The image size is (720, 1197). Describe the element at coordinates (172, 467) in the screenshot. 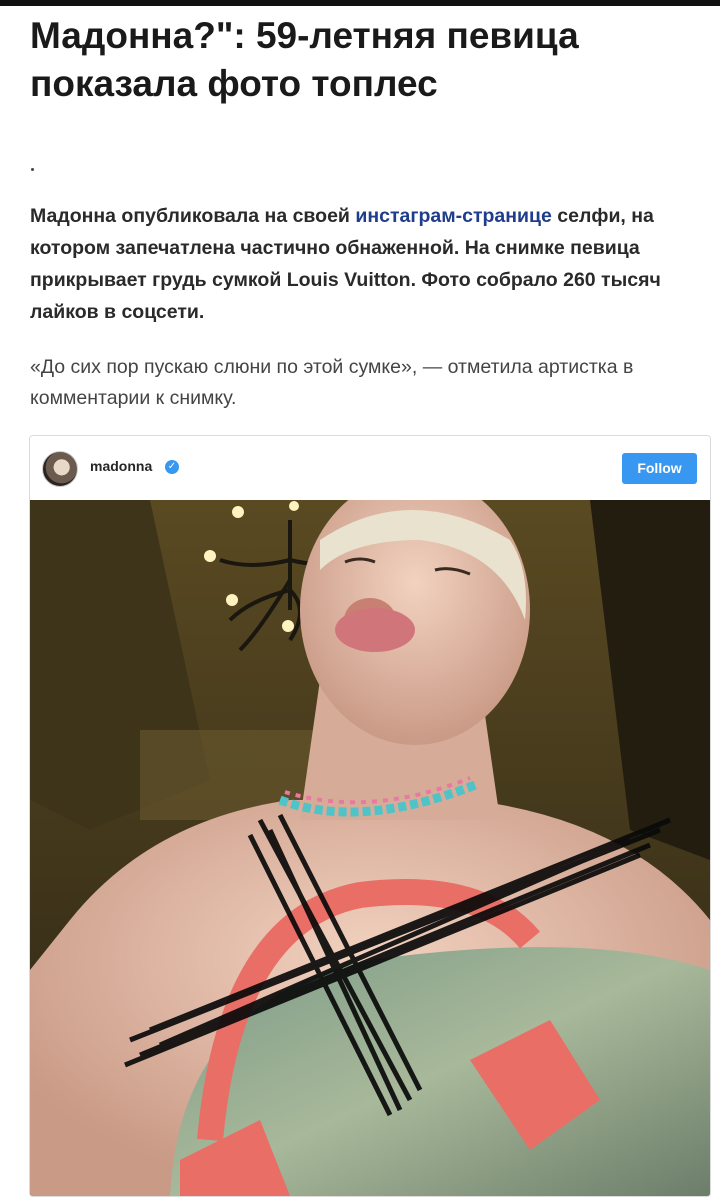

I see `verified-check-icon: ✓` at that location.